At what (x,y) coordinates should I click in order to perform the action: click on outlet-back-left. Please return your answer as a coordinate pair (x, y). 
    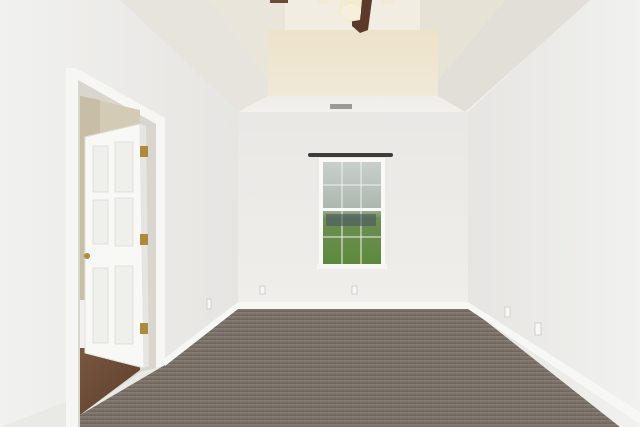
    Looking at the image, I should click on (262, 290).